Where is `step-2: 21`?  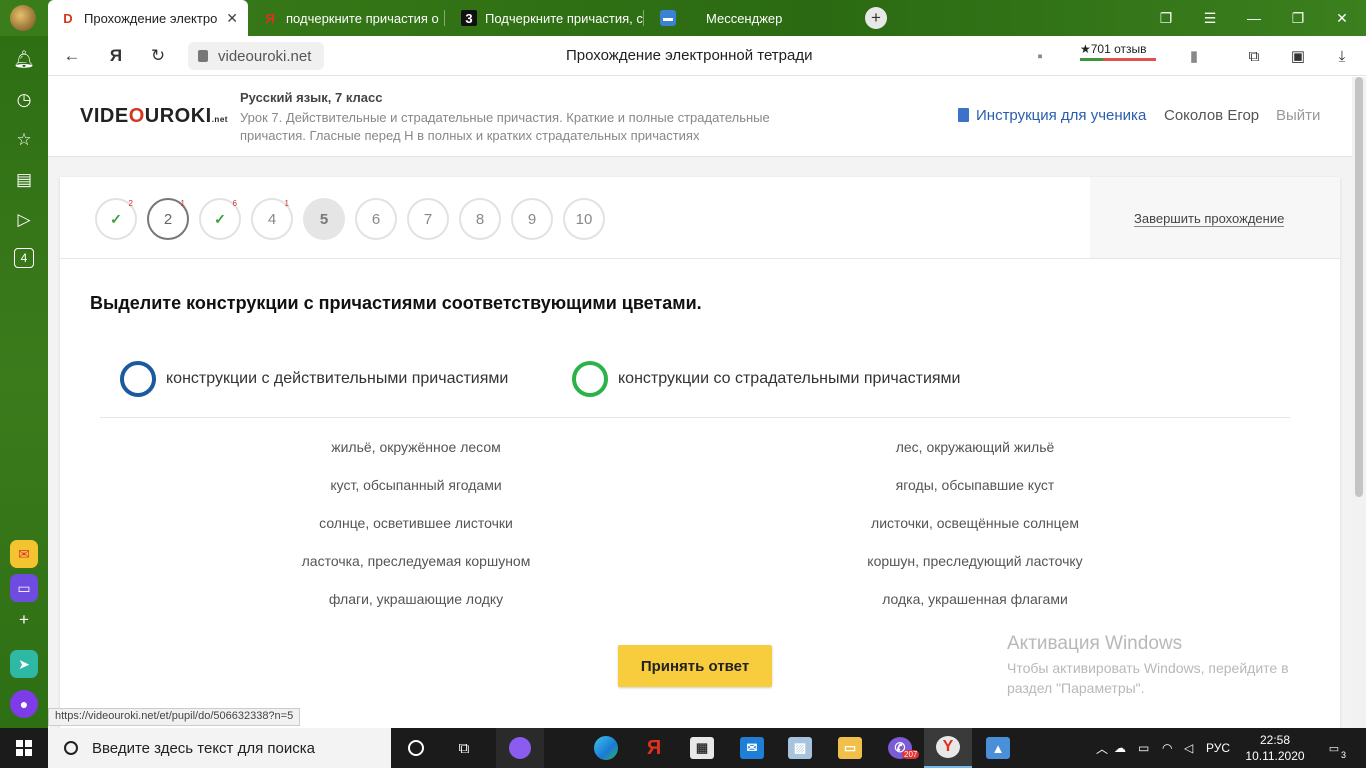
step-2: 21 is located at coordinates (168, 219).